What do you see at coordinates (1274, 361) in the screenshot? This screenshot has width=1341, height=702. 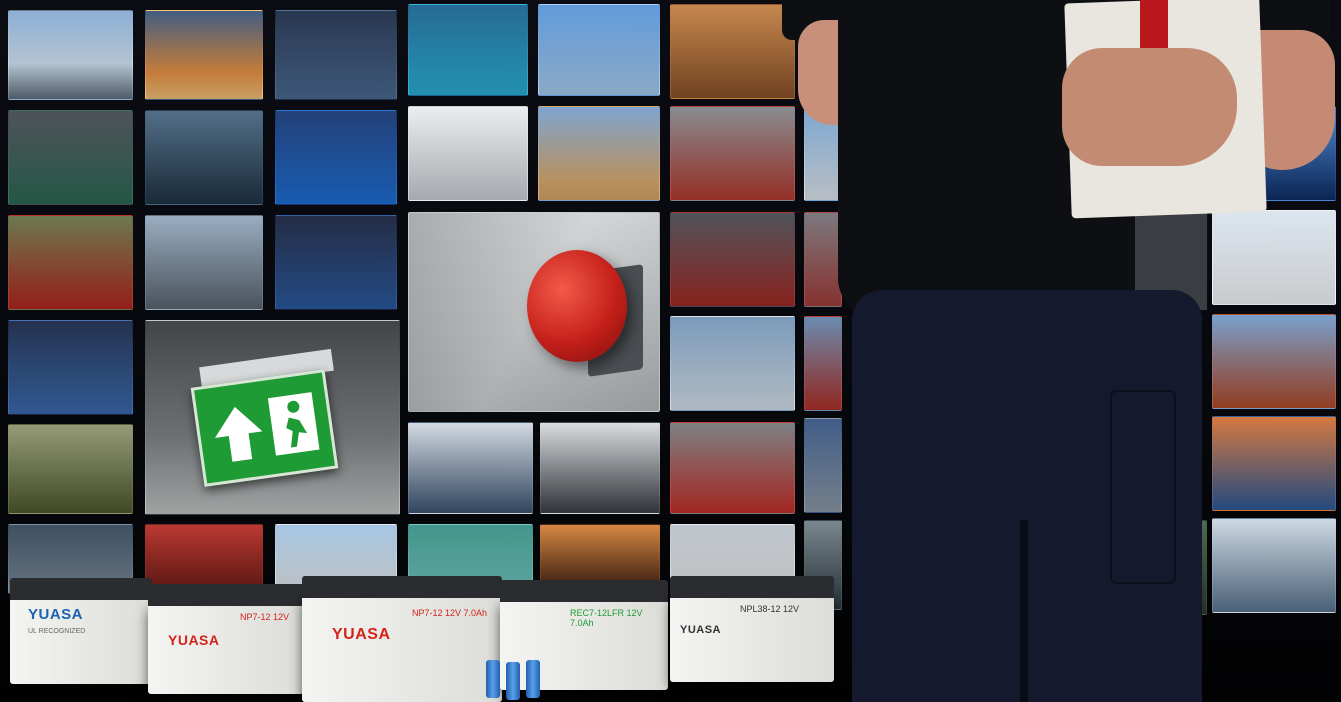 I see `tractor-photo` at bounding box center [1274, 361].